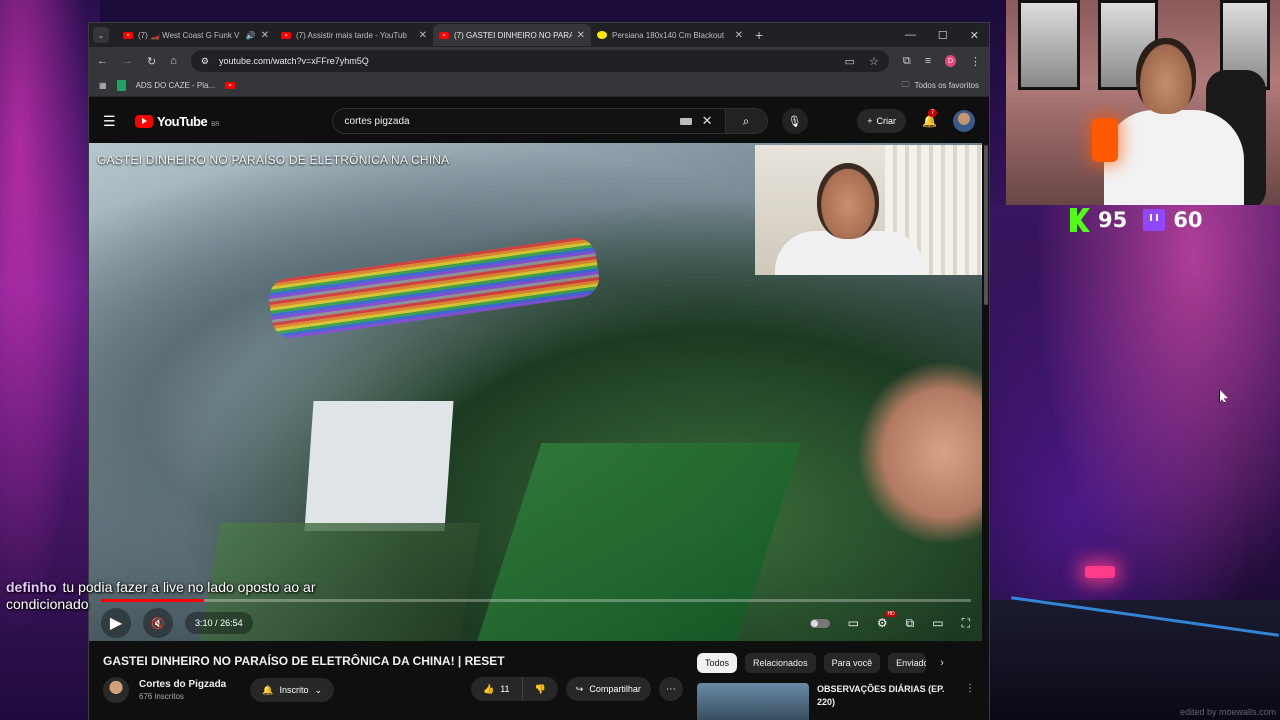 Image resolution: width=1280 pixels, height=720 pixels. Describe the element at coordinates (182, 684) in the screenshot. I see `channel-name: Cortes do Pigzada` at that location.